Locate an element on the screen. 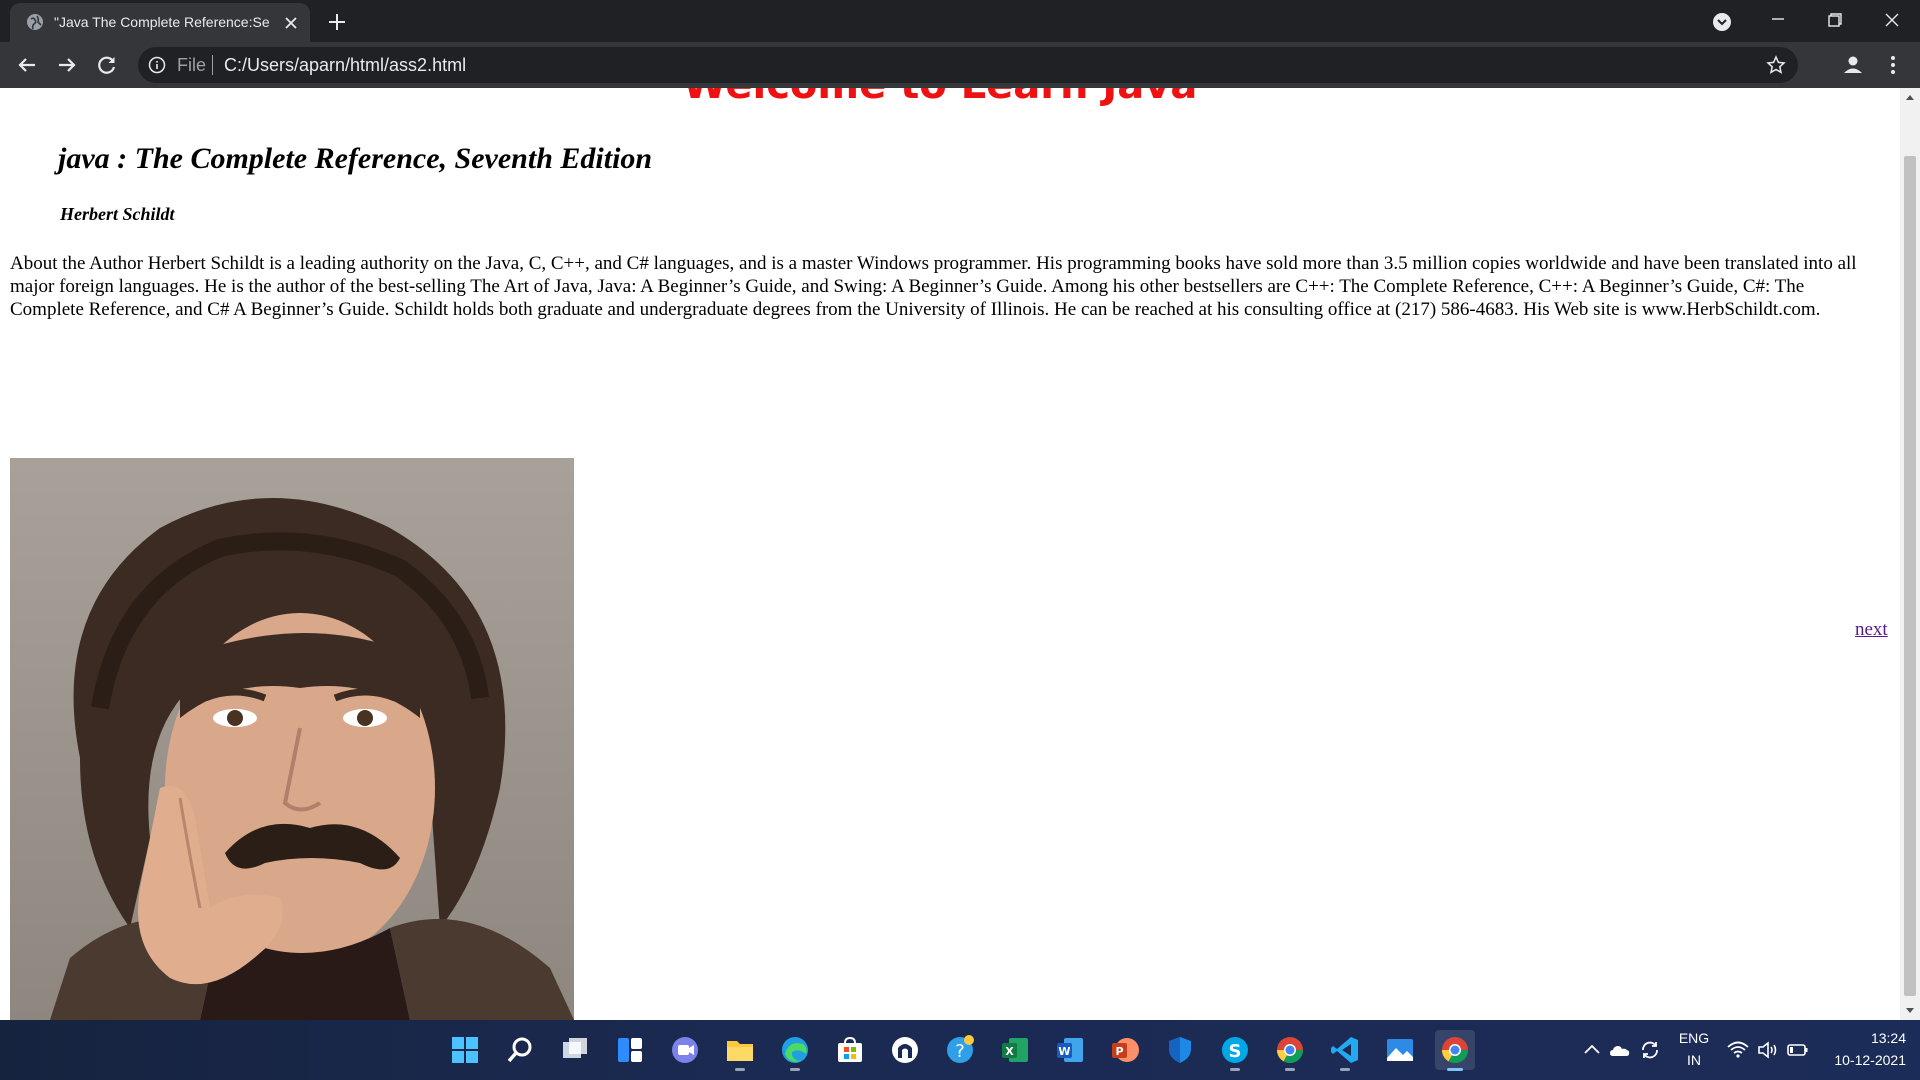 The image size is (1920, 1080). browser-tab-strip: "Java The Complete Reference:Se is located at coordinates (960, 21).